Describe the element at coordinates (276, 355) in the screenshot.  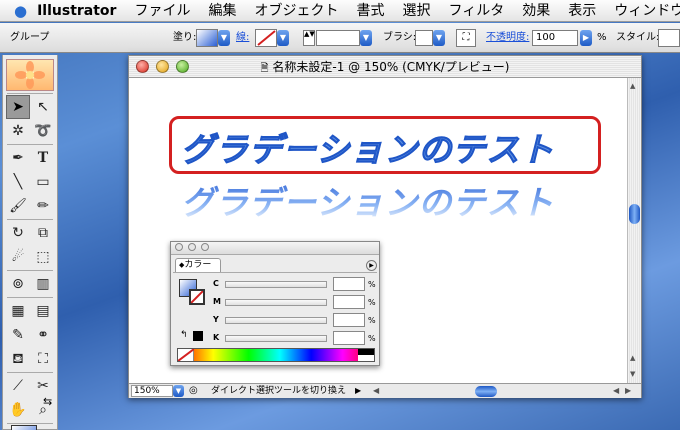
I see `color-spectrum` at that location.